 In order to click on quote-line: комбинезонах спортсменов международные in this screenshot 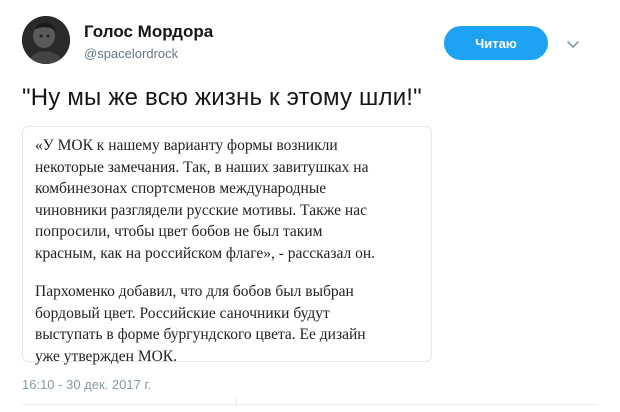, I will do `click(181, 188)`.